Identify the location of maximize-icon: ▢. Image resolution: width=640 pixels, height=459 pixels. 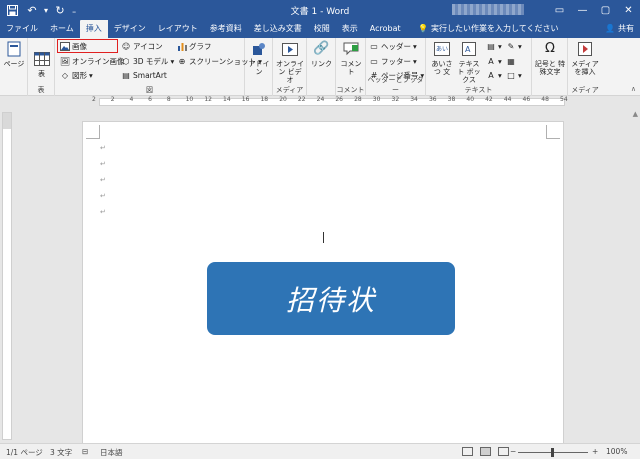
(605, 10).